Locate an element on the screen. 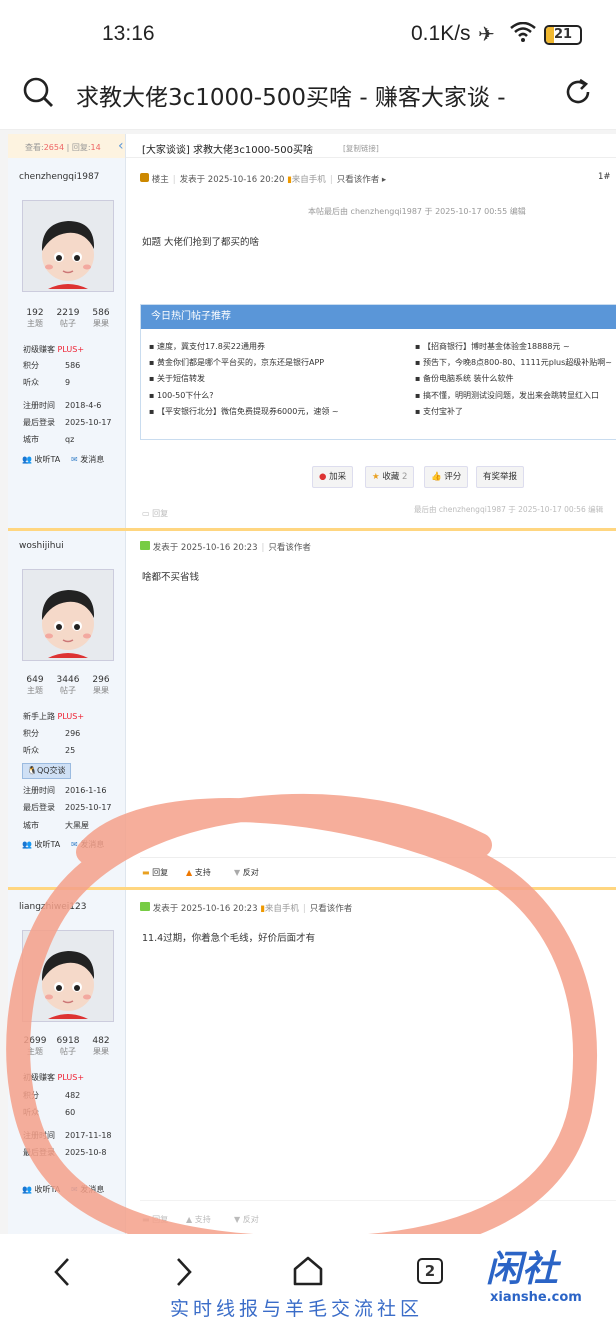 Image resolution: width=616 pixels, height=1334 pixels. hot-thread-link: ▪ 速度，冀支付17.8买22通用券 is located at coordinates (207, 346).